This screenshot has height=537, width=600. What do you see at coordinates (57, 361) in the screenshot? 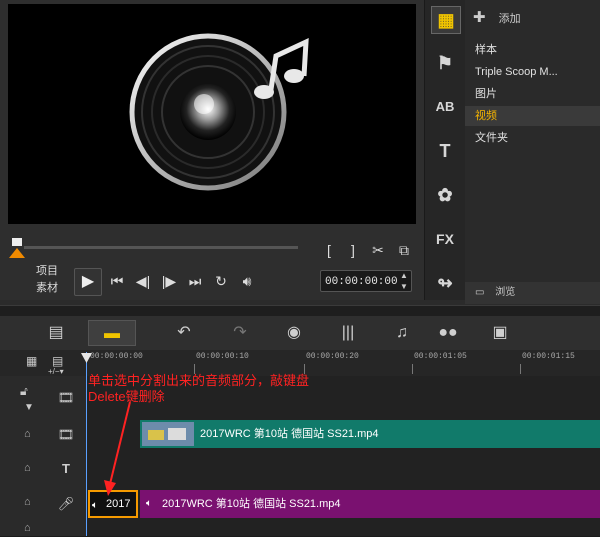
I see `chapter-point-icon: ▤` at bounding box center [57, 361].